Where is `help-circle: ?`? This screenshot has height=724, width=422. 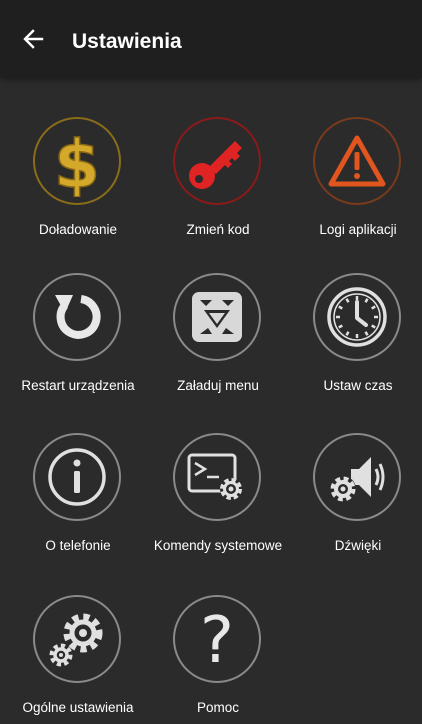
help-circle: ? is located at coordinates (217, 639).